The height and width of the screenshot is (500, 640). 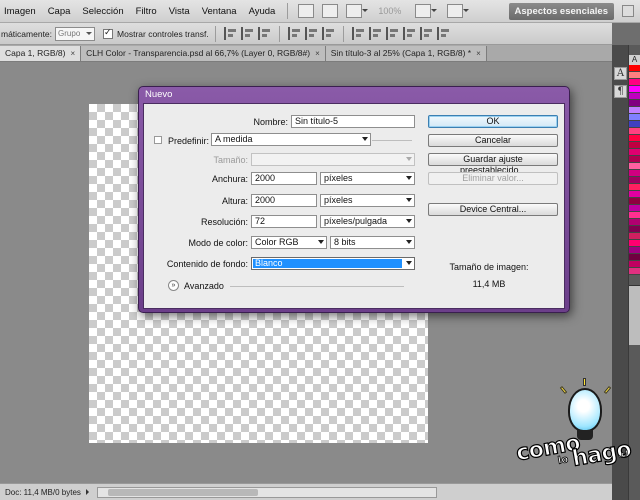 What do you see at coordinates (443, 33) in the screenshot?
I see `distribute-right-icon` at bounding box center [443, 33].